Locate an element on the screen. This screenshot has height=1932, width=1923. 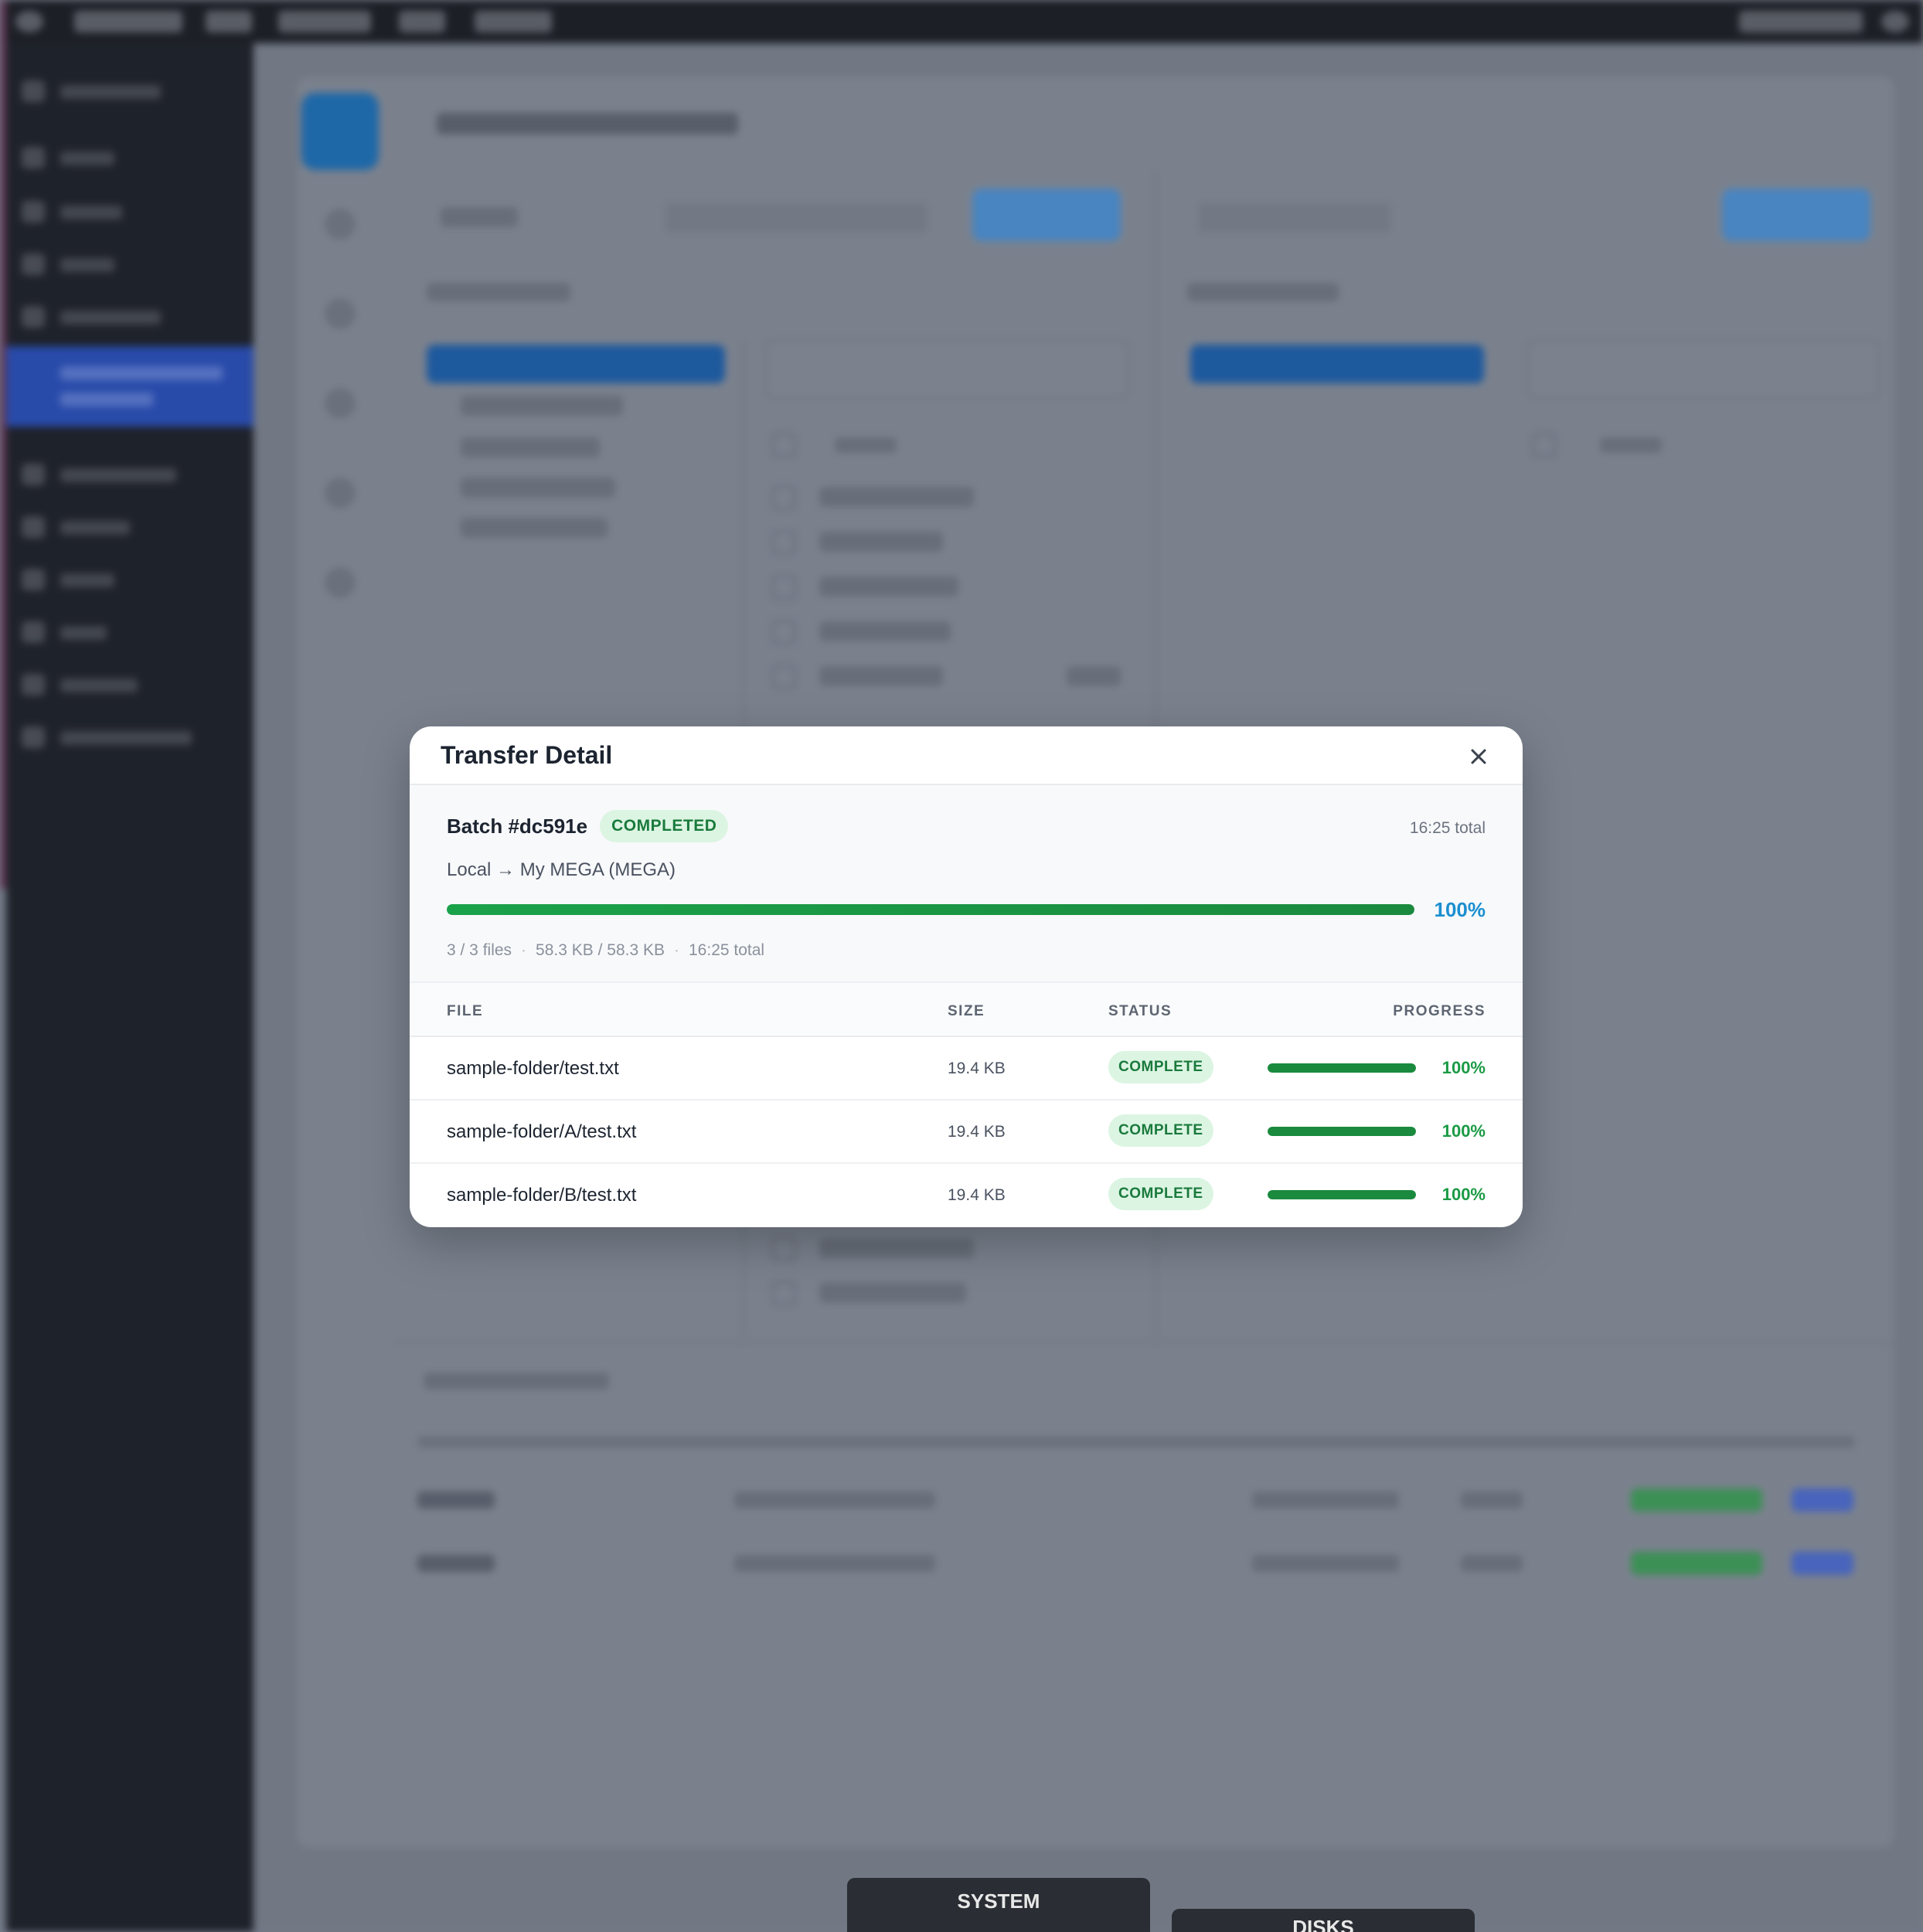
batch-id: Batch #dc591e is located at coordinates (517, 826).